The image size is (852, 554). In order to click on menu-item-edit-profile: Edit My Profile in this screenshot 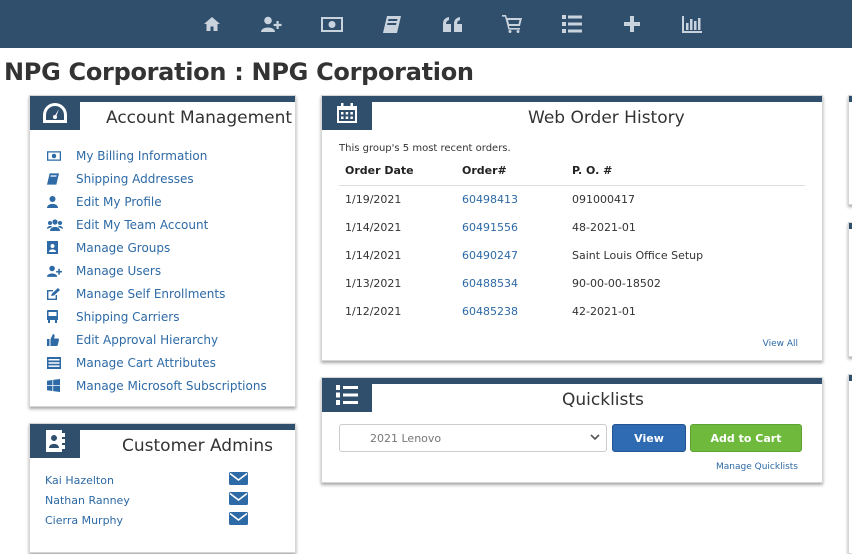, I will do `click(155, 201)`.